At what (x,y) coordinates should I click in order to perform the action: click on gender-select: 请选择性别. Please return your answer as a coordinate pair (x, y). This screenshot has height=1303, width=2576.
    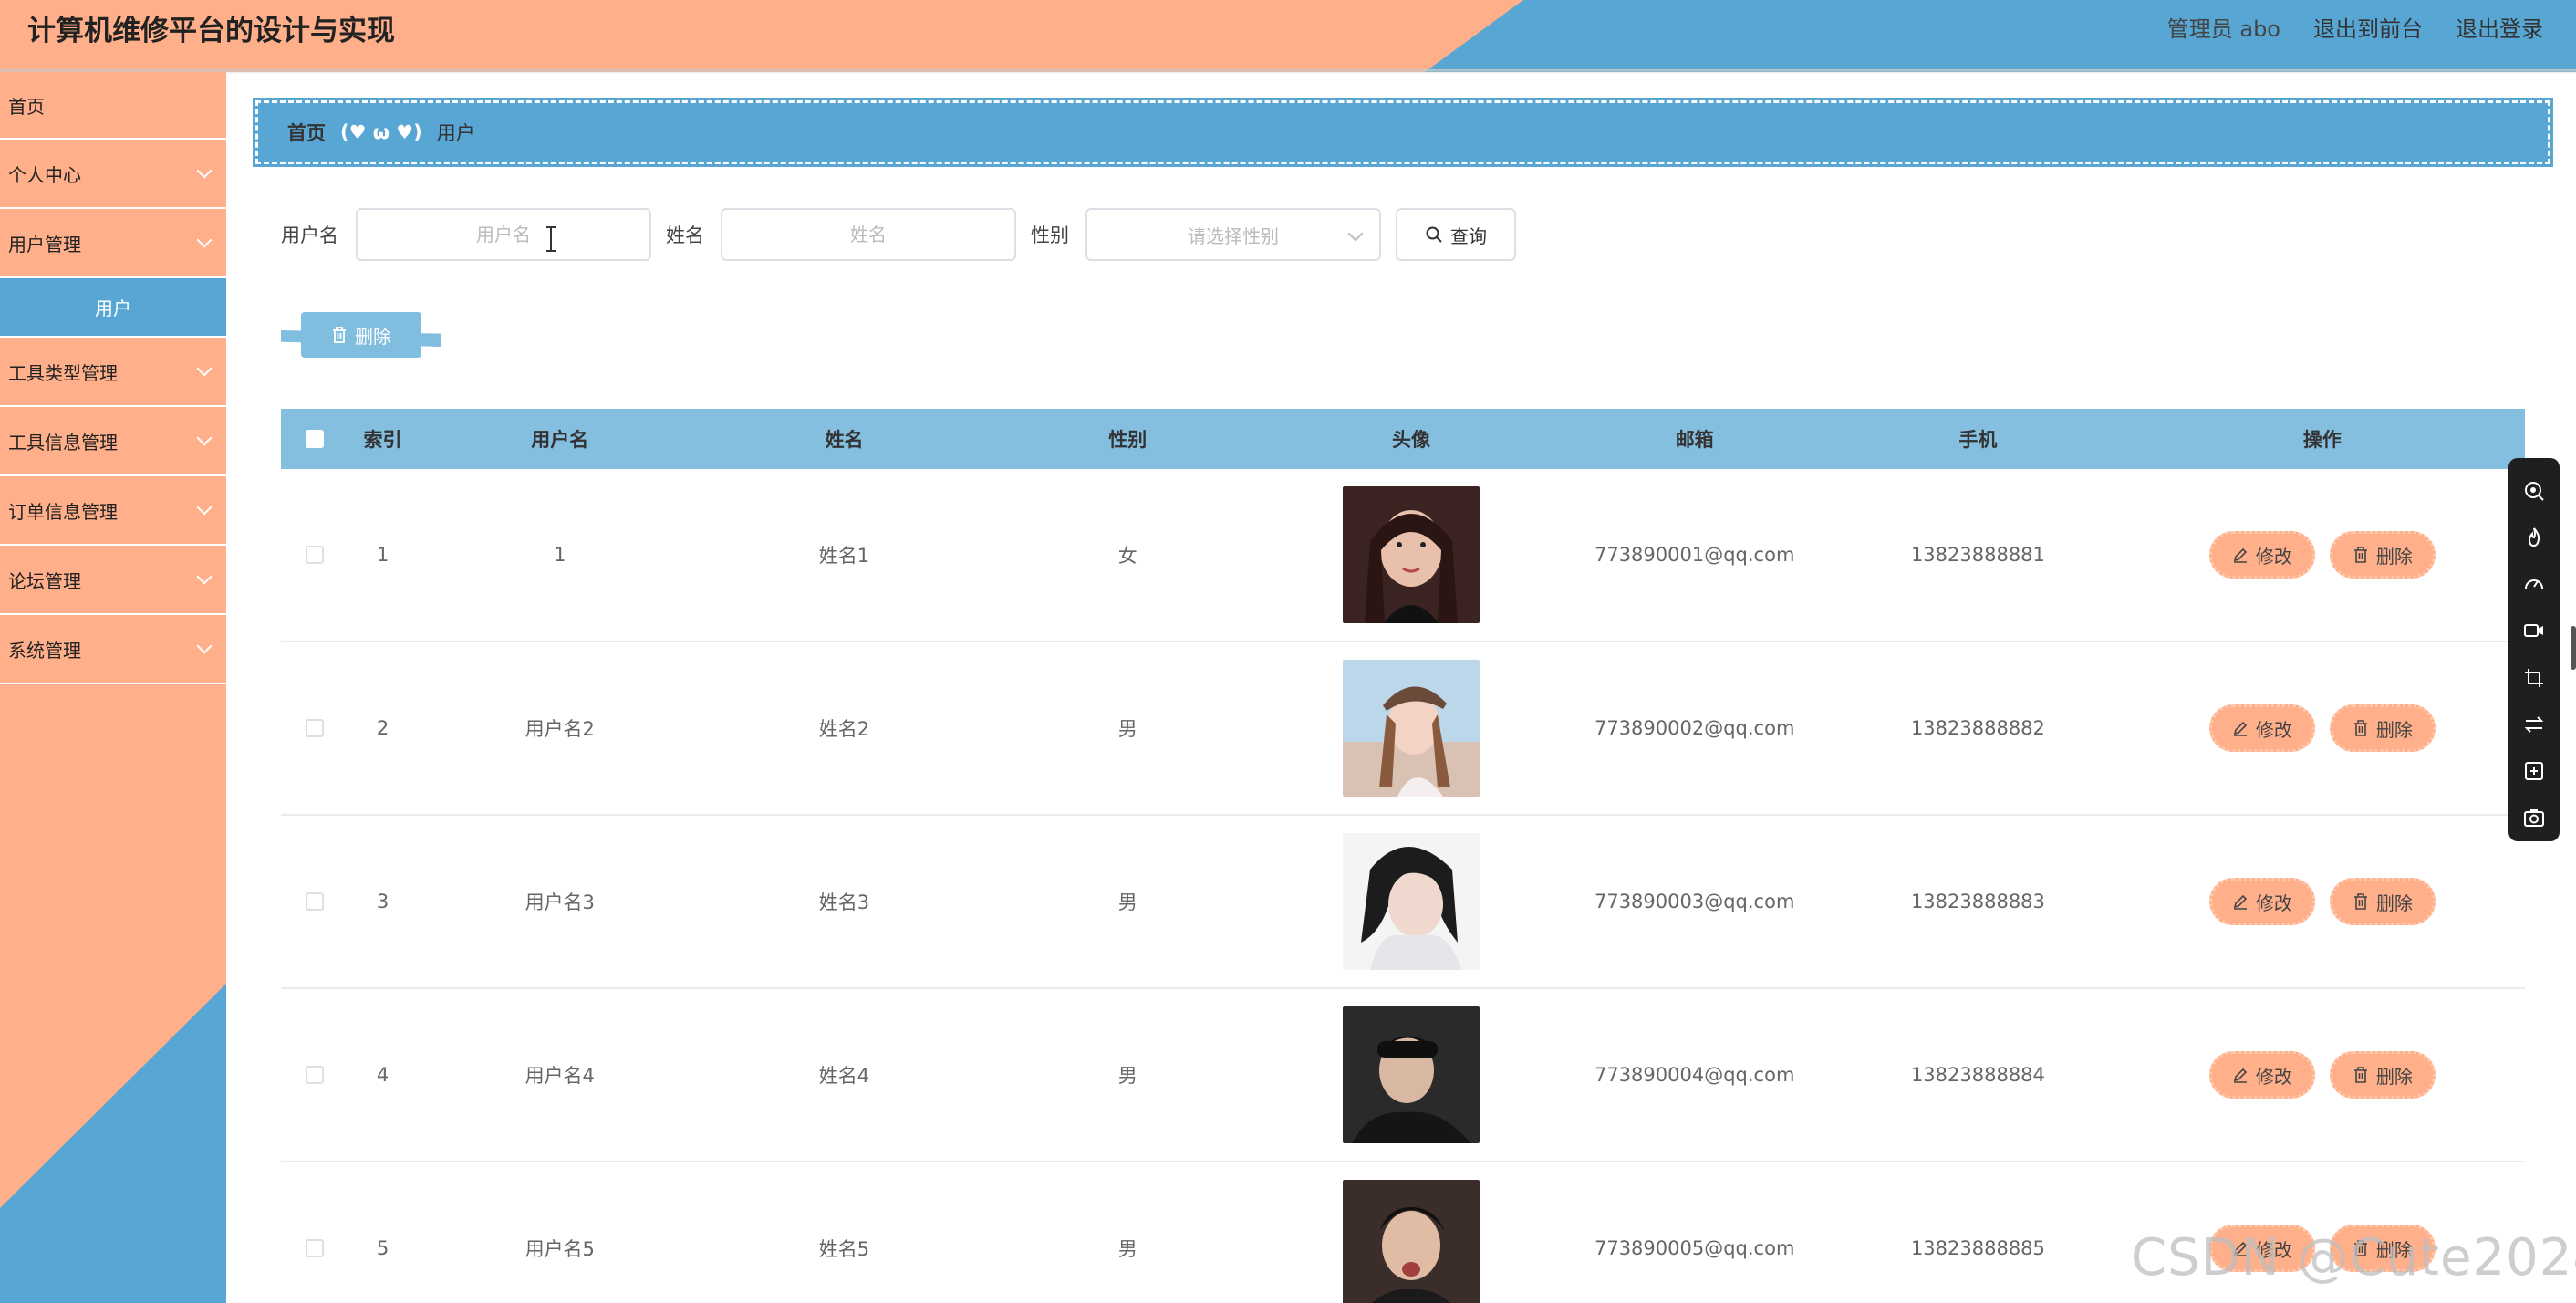
    Looking at the image, I should click on (1233, 234).